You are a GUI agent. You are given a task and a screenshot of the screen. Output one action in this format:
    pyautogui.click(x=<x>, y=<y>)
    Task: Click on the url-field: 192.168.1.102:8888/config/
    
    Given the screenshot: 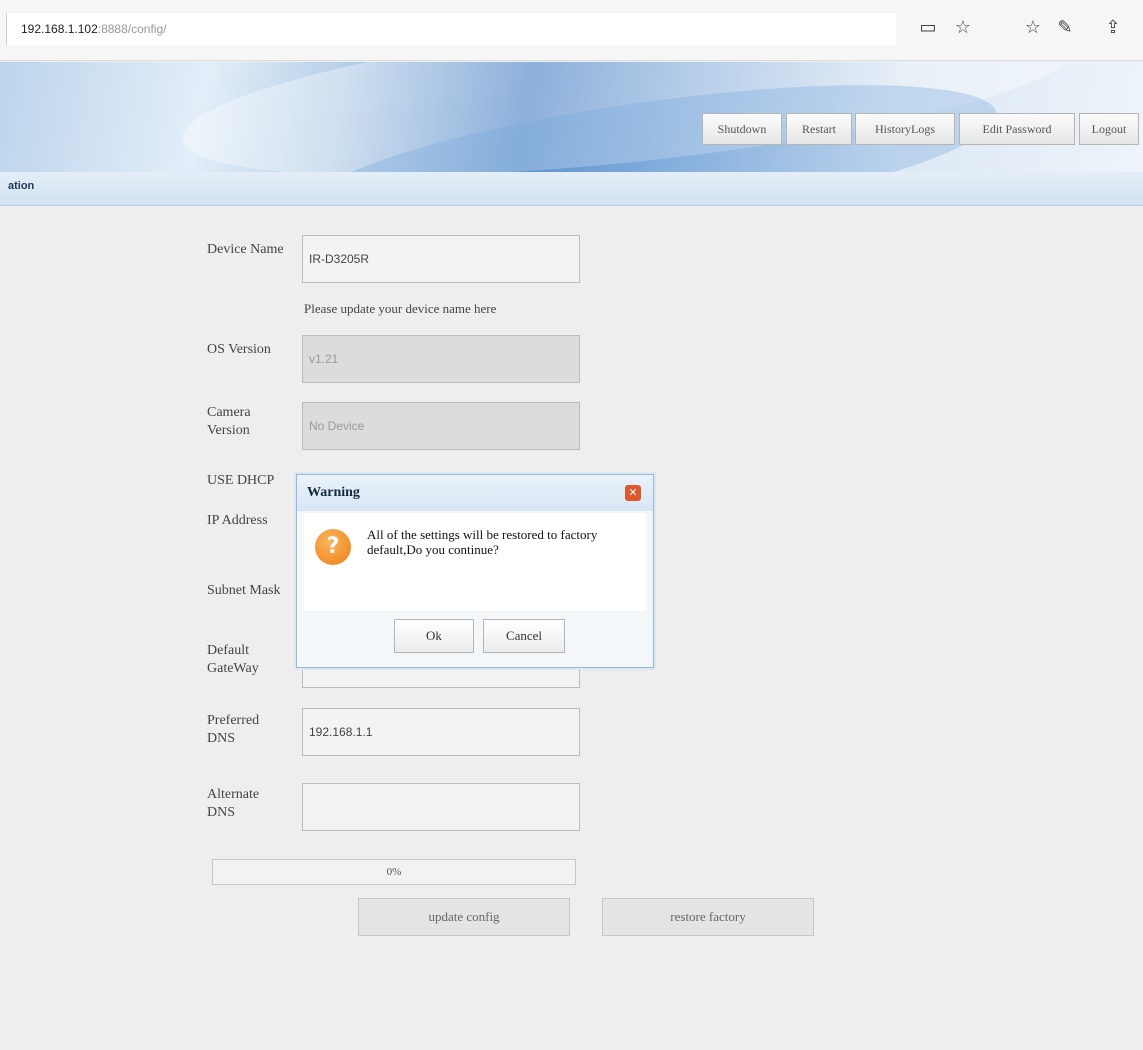 What is the action you would take?
    pyautogui.click(x=451, y=29)
    